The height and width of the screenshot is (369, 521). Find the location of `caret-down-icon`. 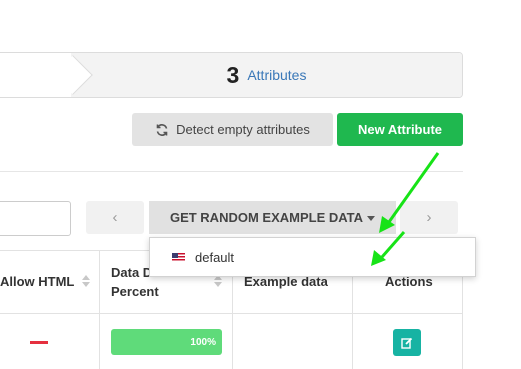

caret-down-icon is located at coordinates (371, 218).